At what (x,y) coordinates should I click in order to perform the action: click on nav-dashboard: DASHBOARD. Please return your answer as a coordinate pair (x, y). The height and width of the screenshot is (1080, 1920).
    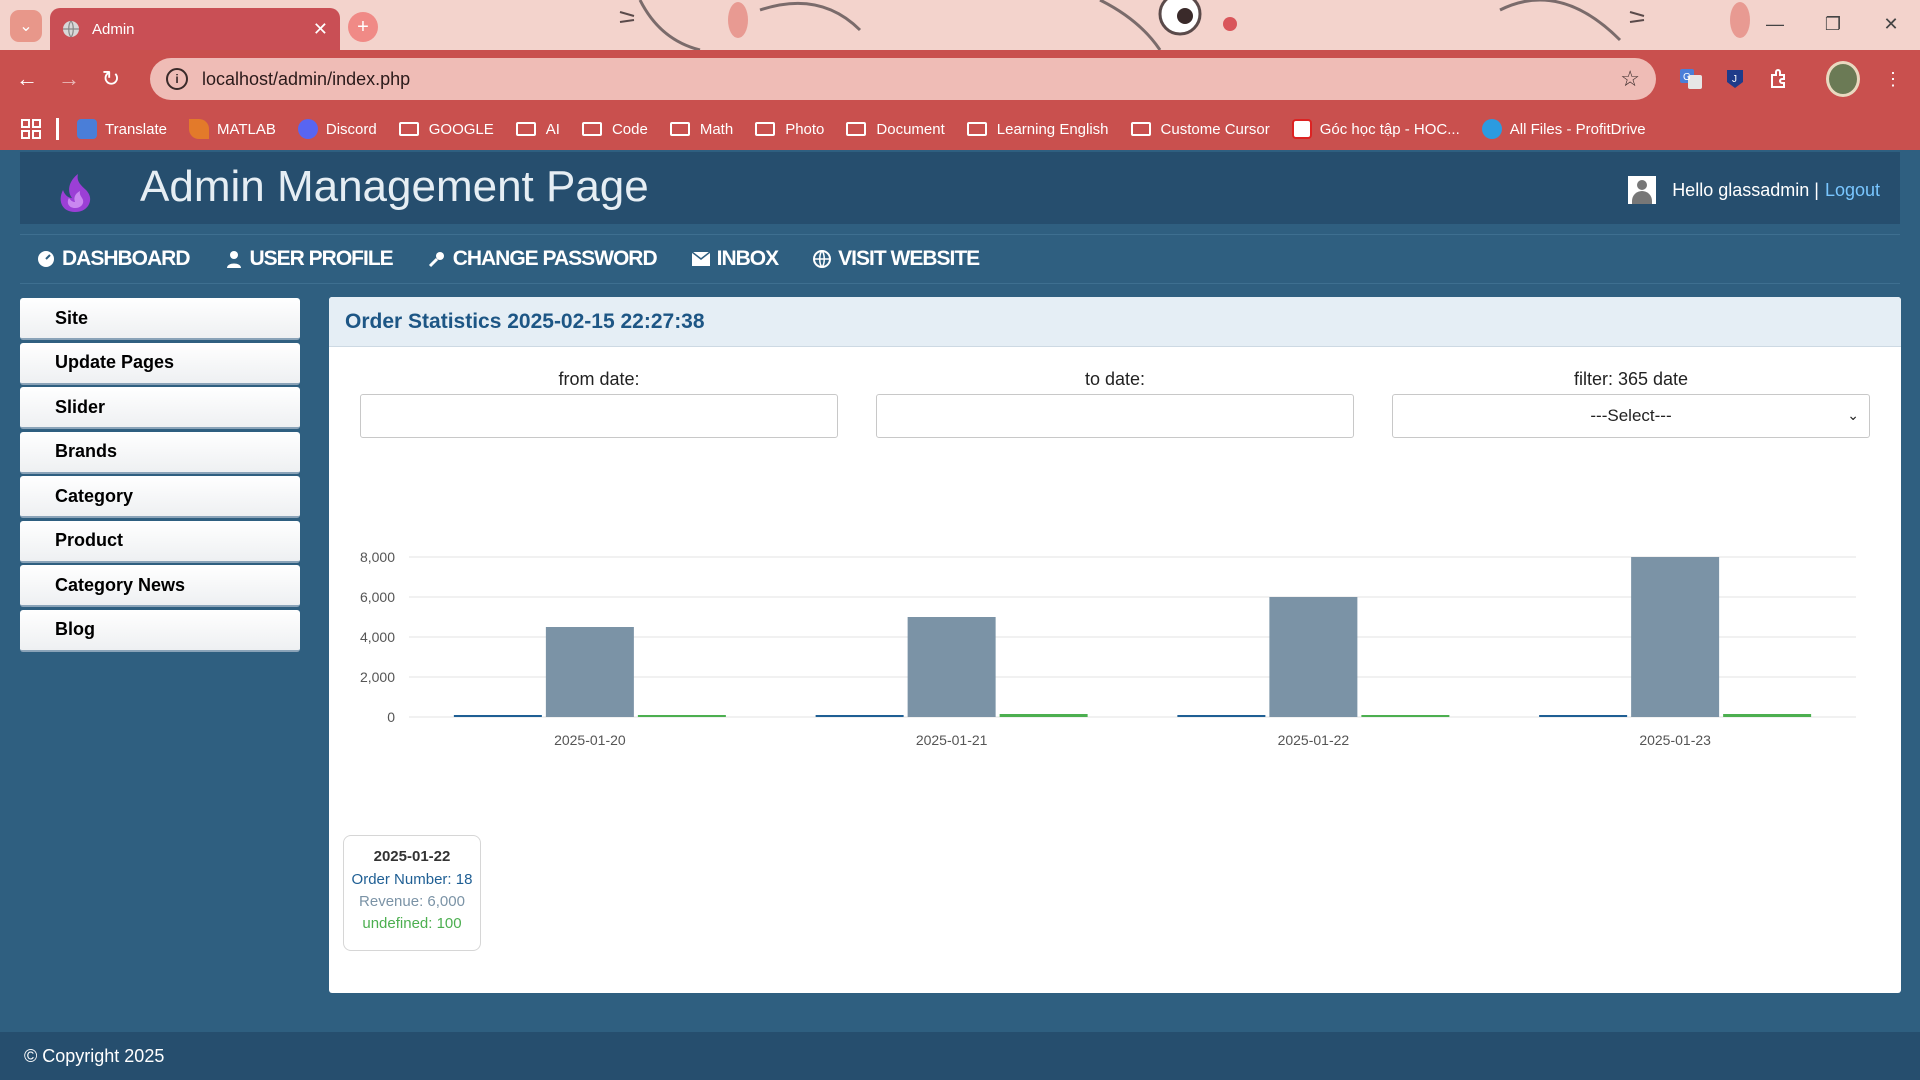
    Looking at the image, I should click on (113, 259).